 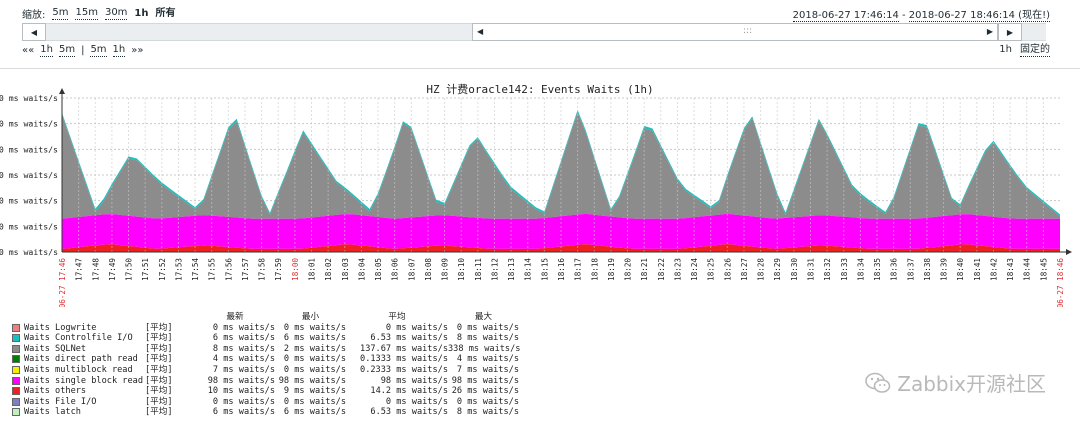 What do you see at coordinates (178, 269) in the screenshot?
I see `x-tick-label: 17:53` at bounding box center [178, 269].